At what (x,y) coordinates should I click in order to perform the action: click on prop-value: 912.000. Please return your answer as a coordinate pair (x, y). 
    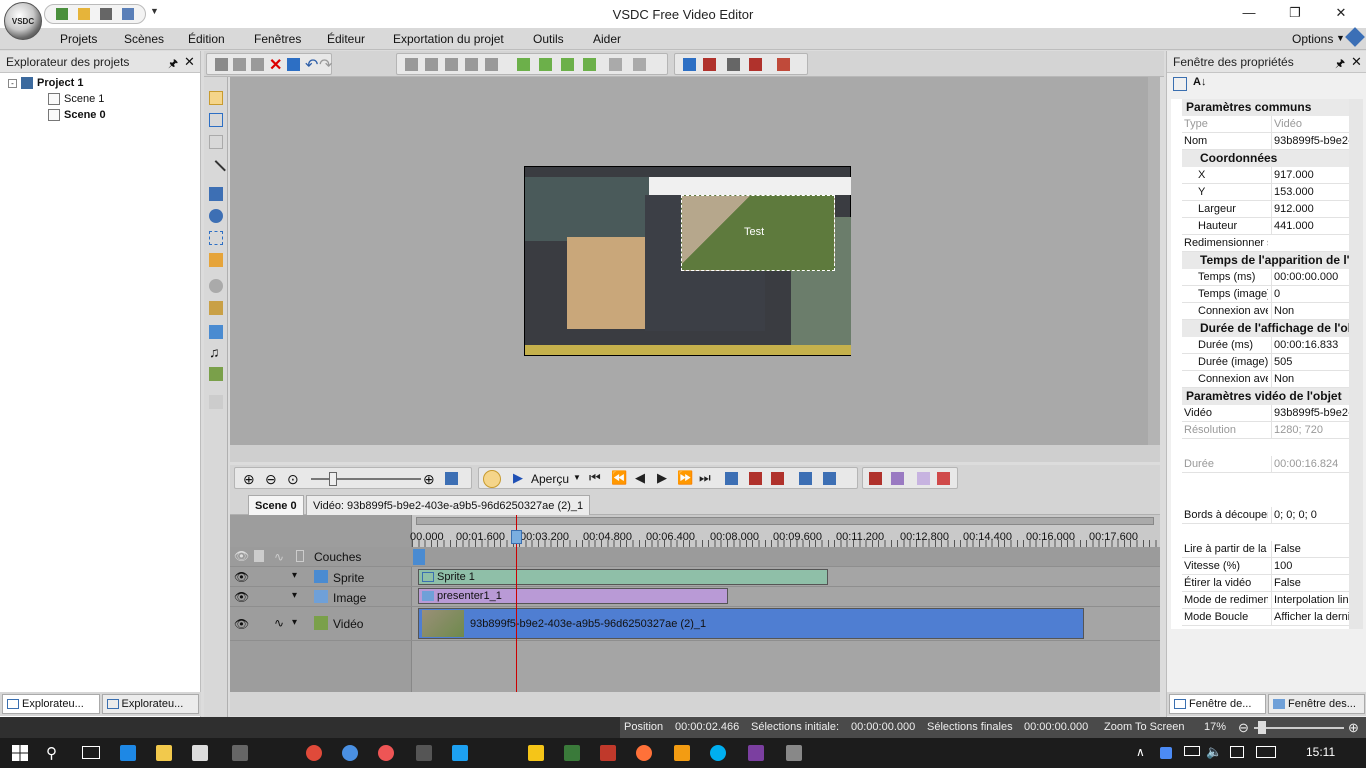
    Looking at the image, I should click on (1310, 209).